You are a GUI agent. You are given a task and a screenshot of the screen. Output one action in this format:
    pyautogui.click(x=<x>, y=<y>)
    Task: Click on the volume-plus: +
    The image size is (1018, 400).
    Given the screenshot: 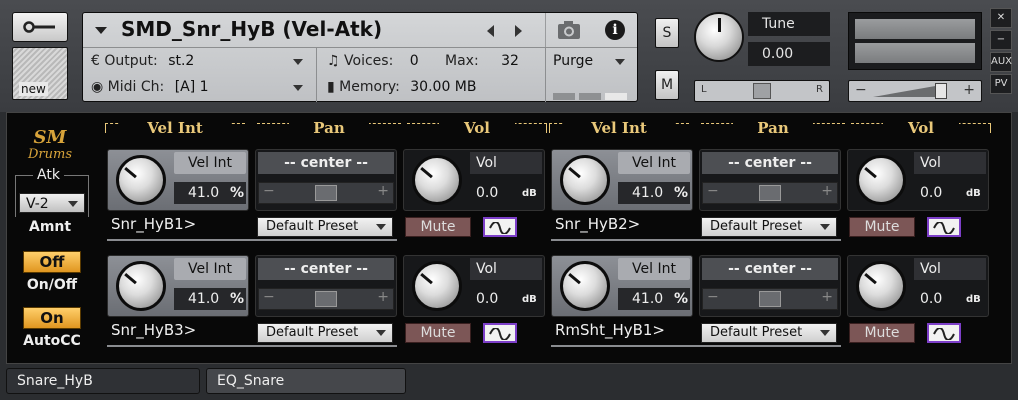 What is the action you would take?
    pyautogui.click(x=969, y=90)
    